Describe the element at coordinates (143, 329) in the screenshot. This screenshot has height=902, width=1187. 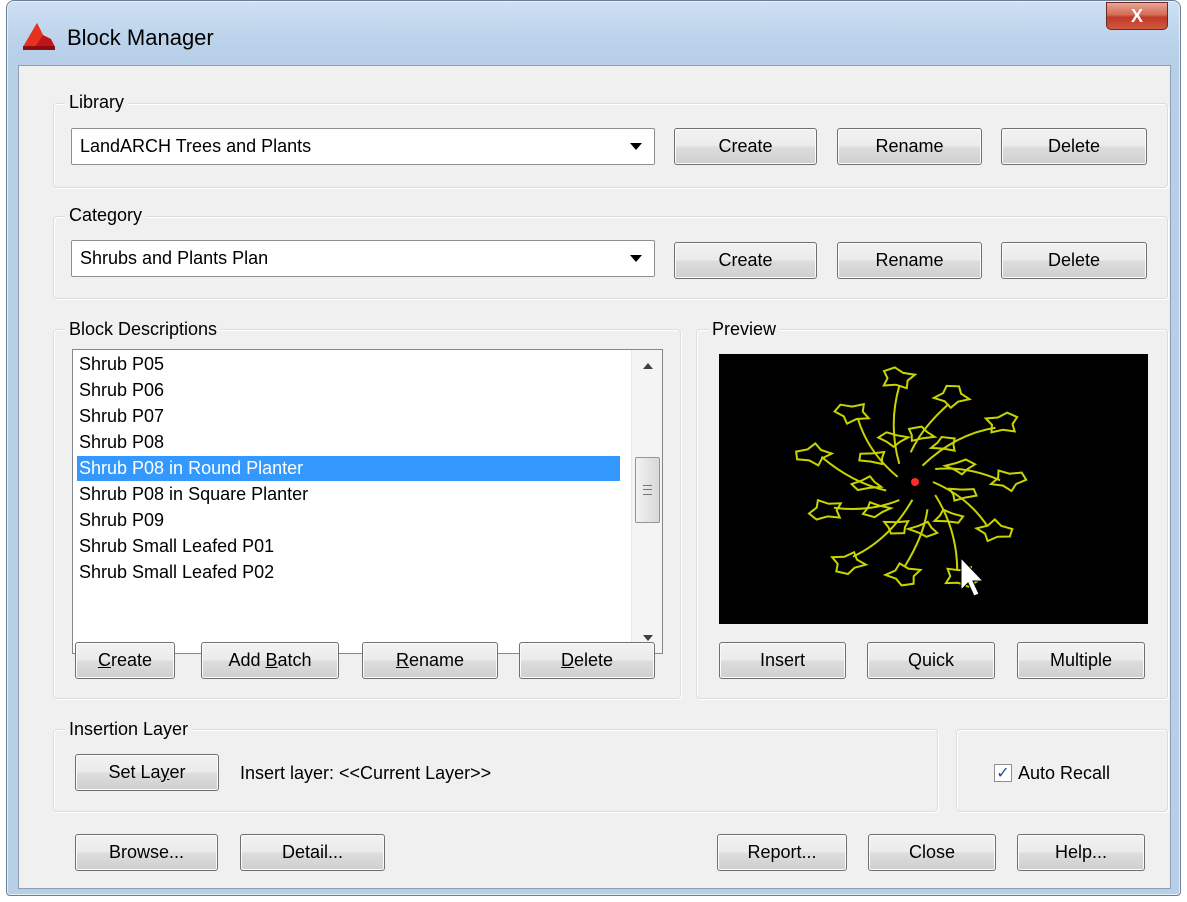
I see `block-descriptions-label: Block Descriptions` at that location.